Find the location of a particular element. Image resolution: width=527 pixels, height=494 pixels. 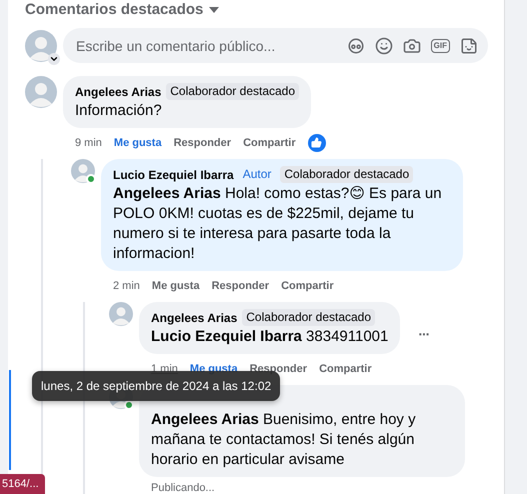

author-label: Autor is located at coordinates (257, 174).